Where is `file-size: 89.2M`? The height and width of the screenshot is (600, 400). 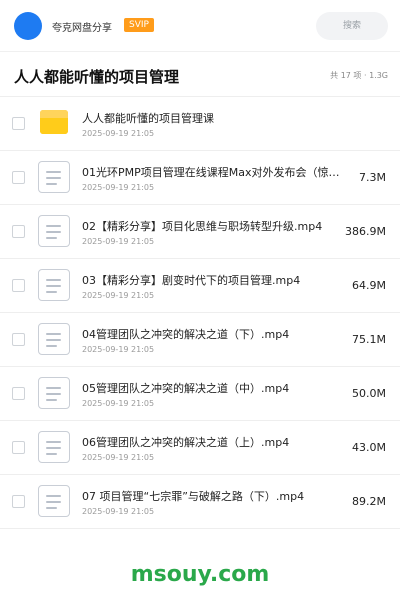 file-size: 89.2M is located at coordinates (369, 501).